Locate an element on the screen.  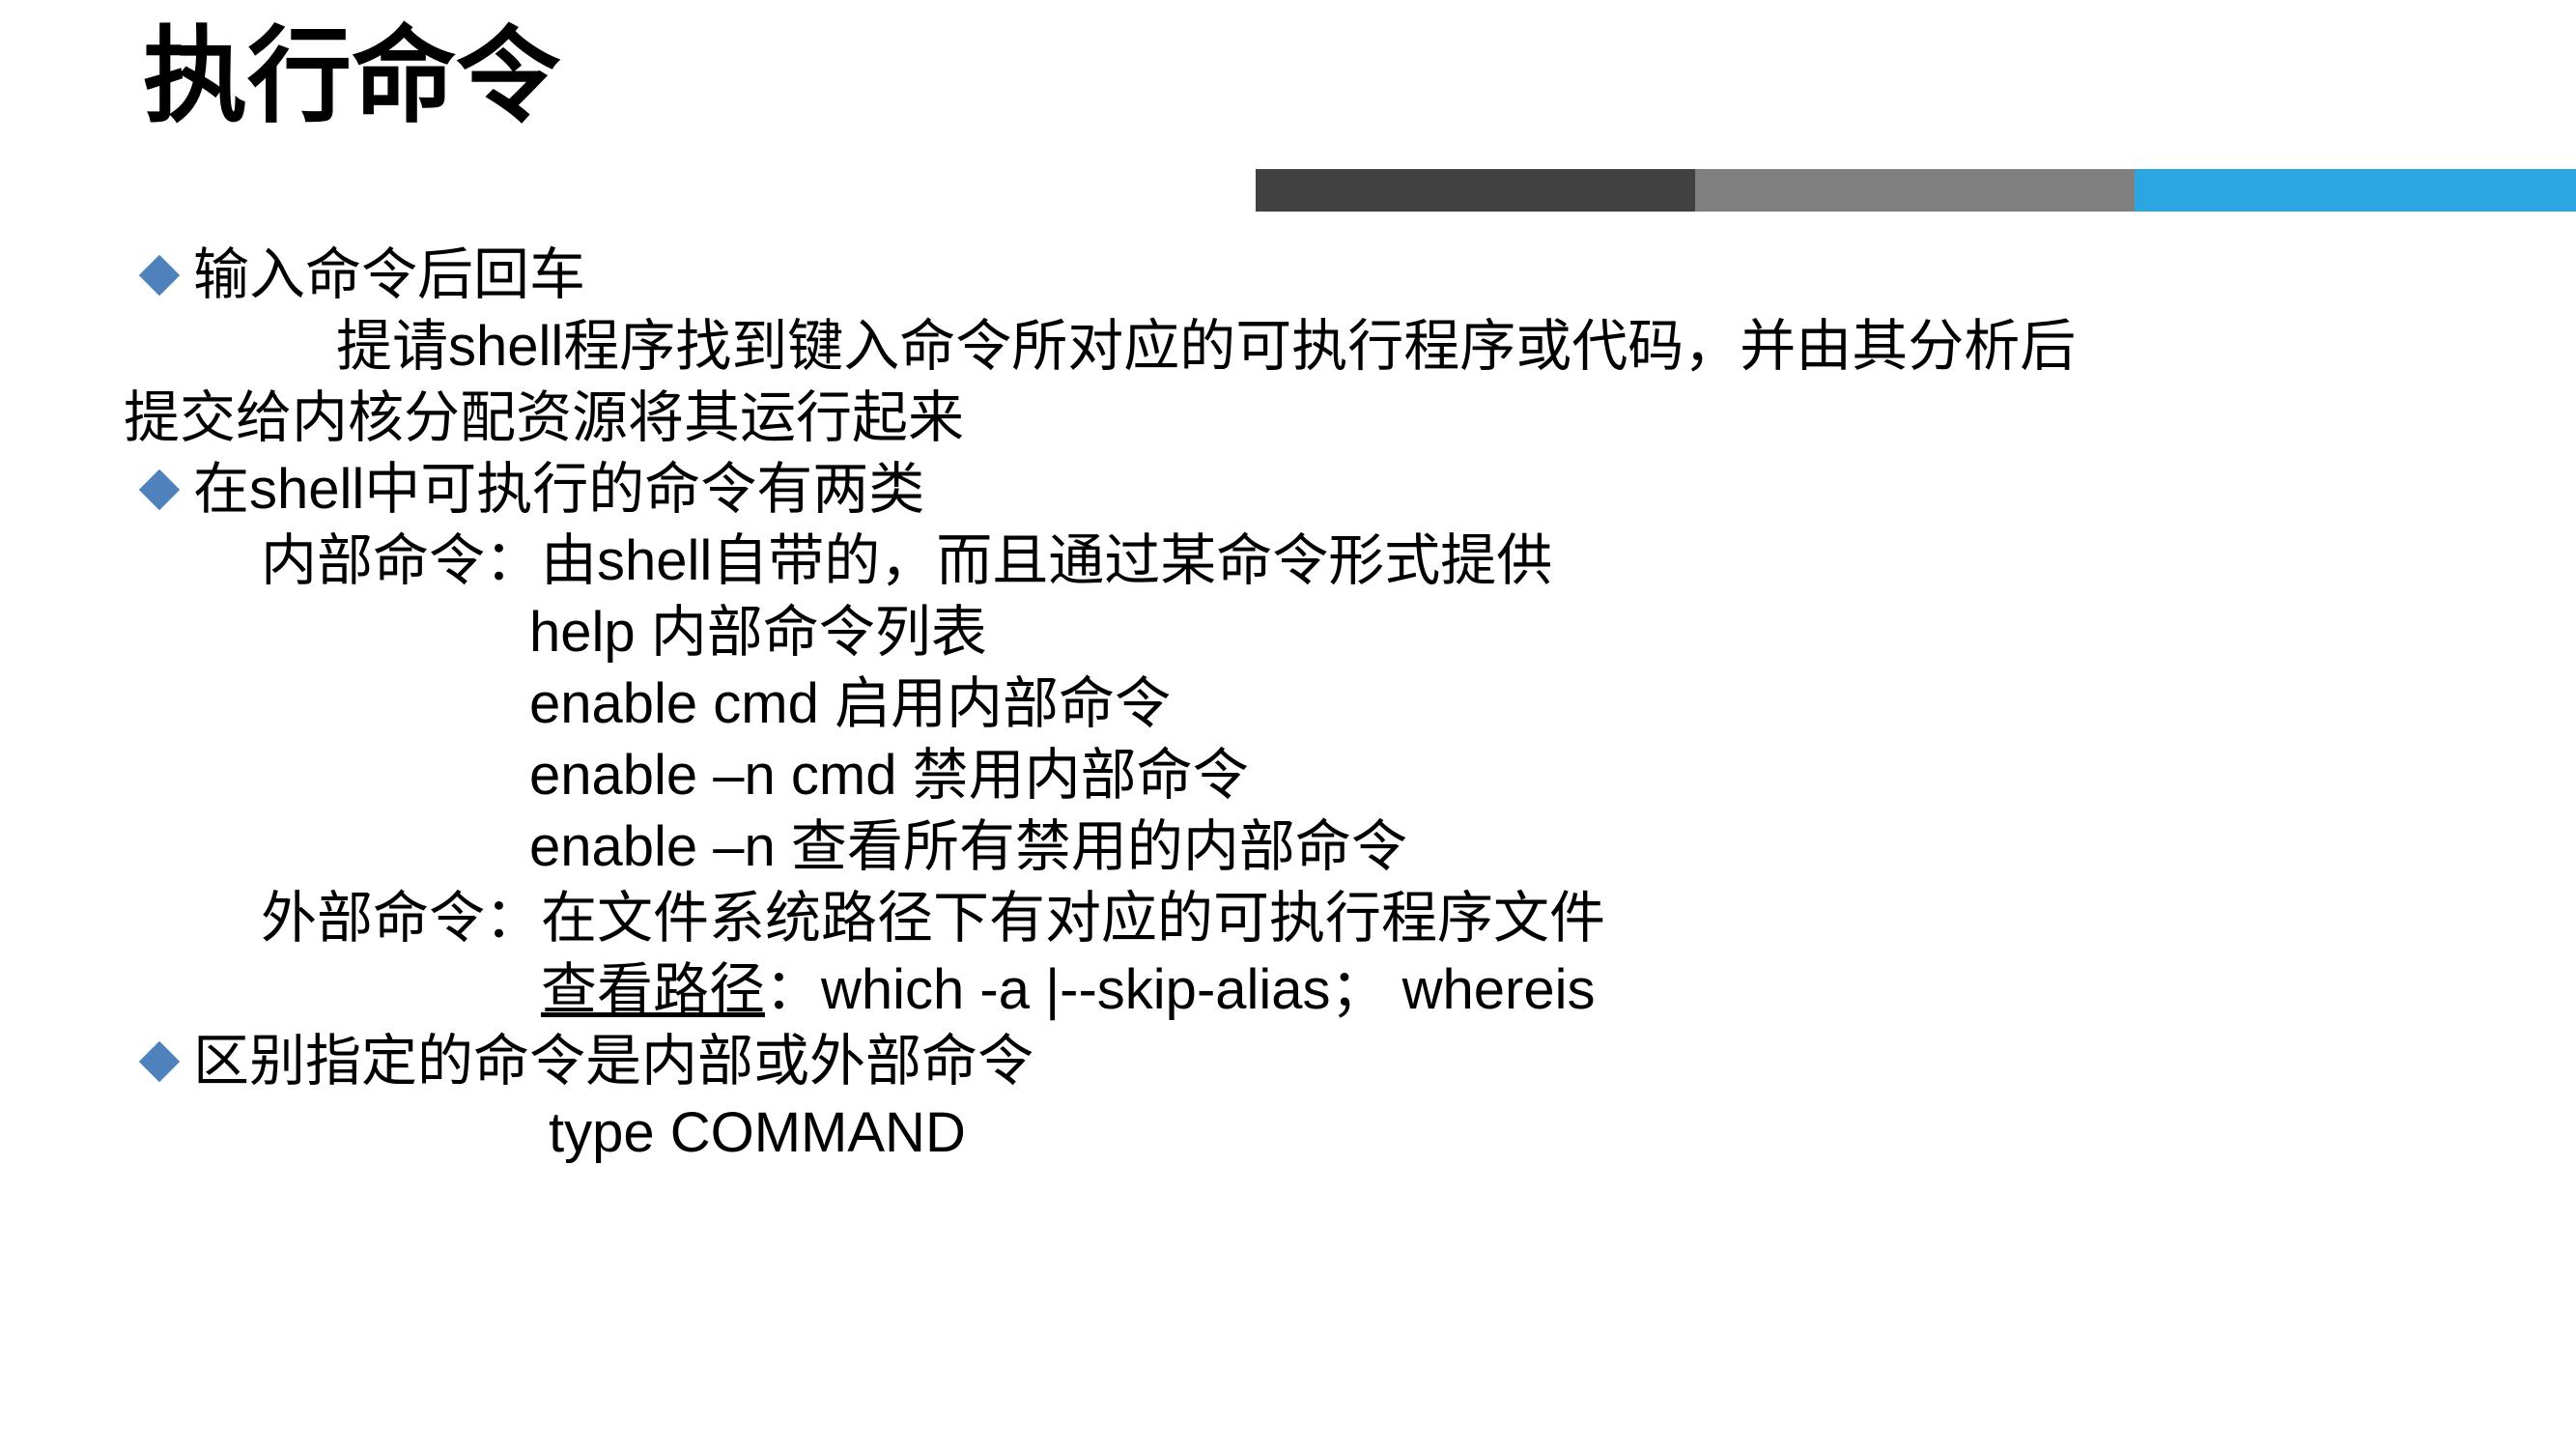
bullet-item-1-label: 输入命令后回车 is located at coordinates (389, 274).